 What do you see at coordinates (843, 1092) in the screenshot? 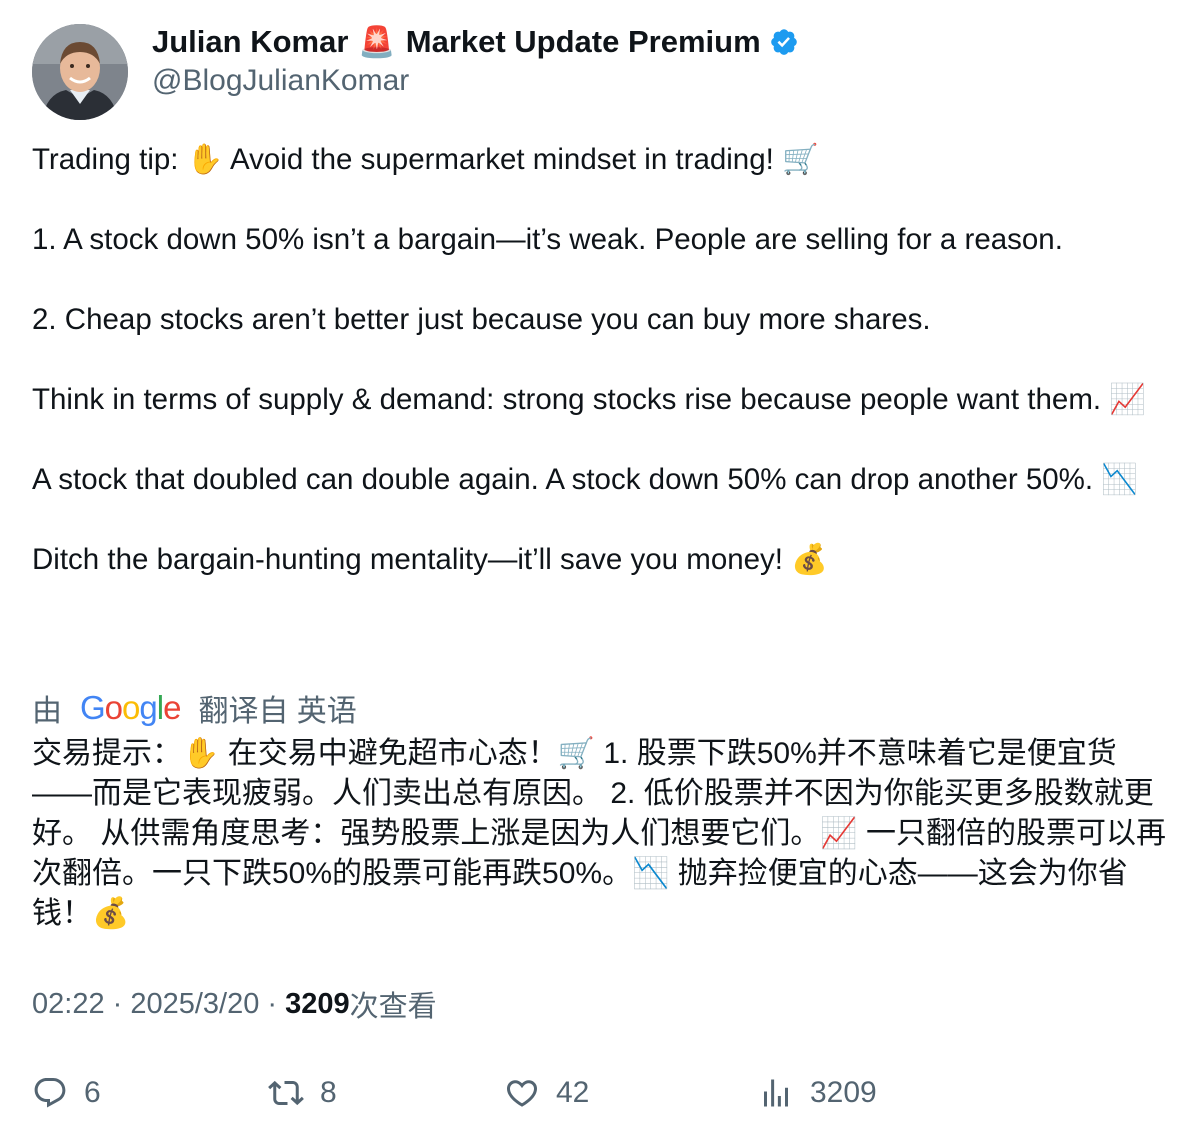
I see `views-action-count: 3209` at bounding box center [843, 1092].